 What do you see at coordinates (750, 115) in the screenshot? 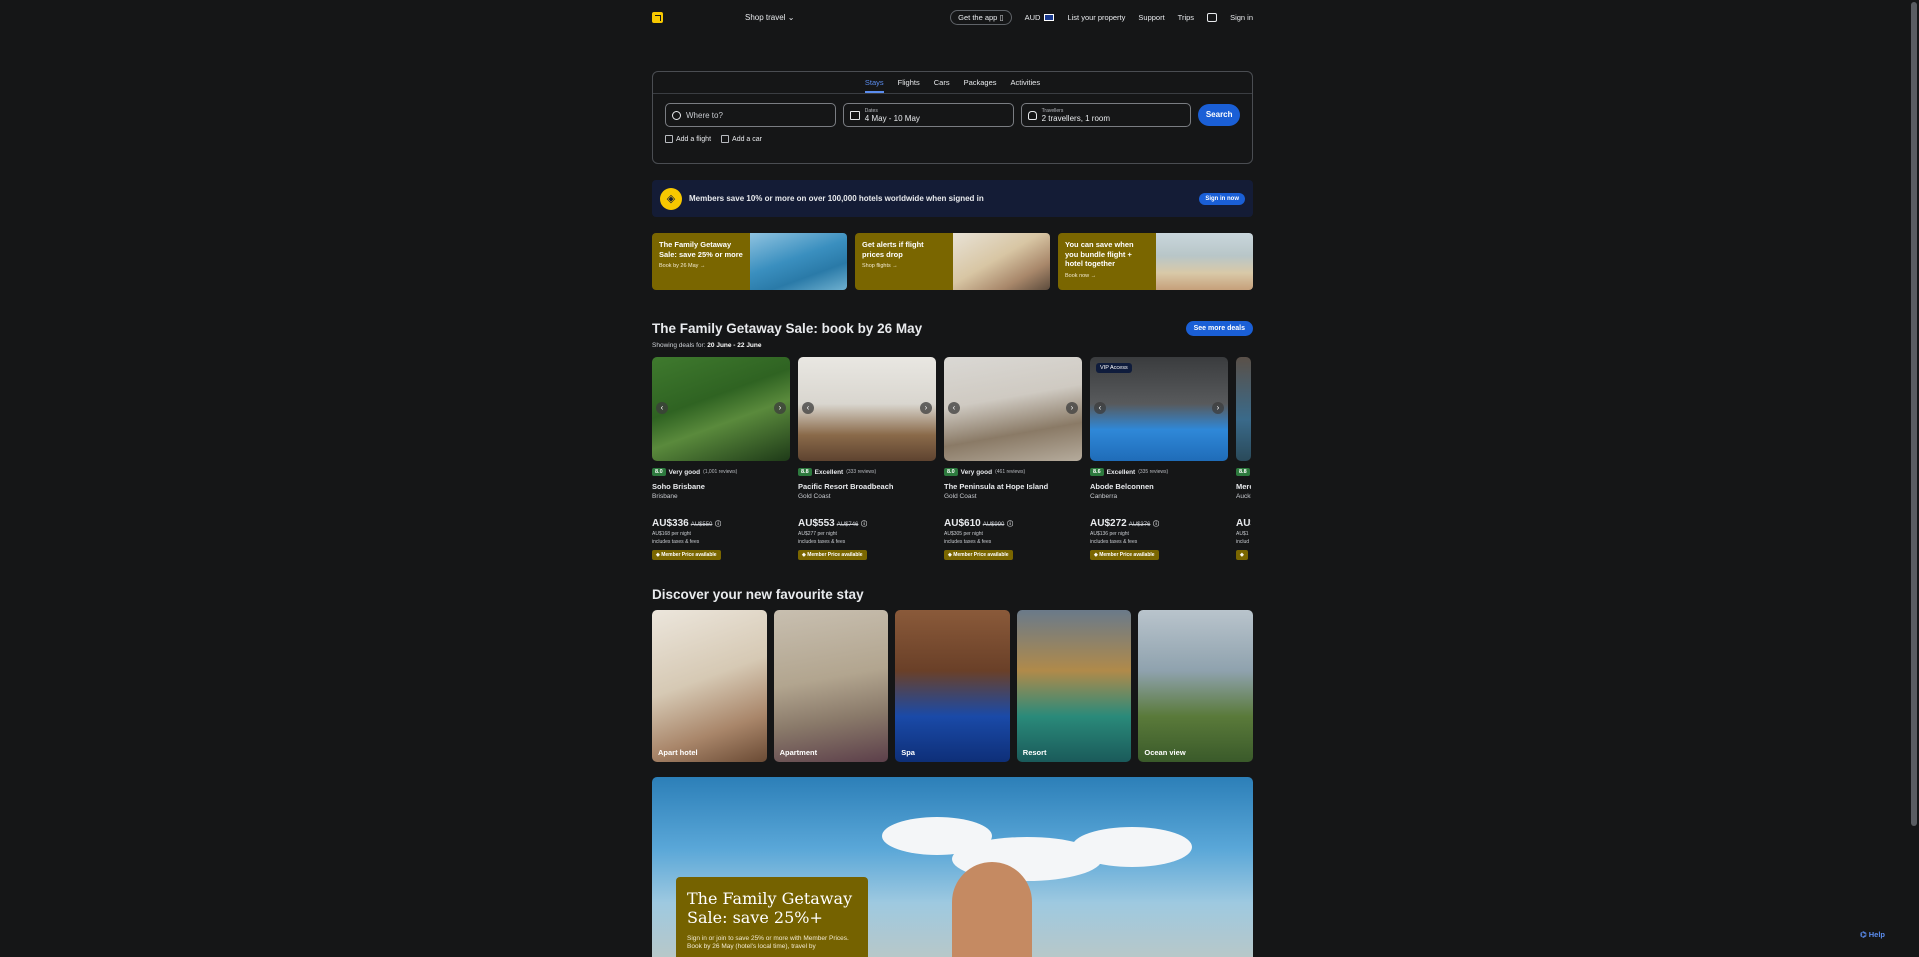
I see `destination-field: Where to?` at bounding box center [750, 115].